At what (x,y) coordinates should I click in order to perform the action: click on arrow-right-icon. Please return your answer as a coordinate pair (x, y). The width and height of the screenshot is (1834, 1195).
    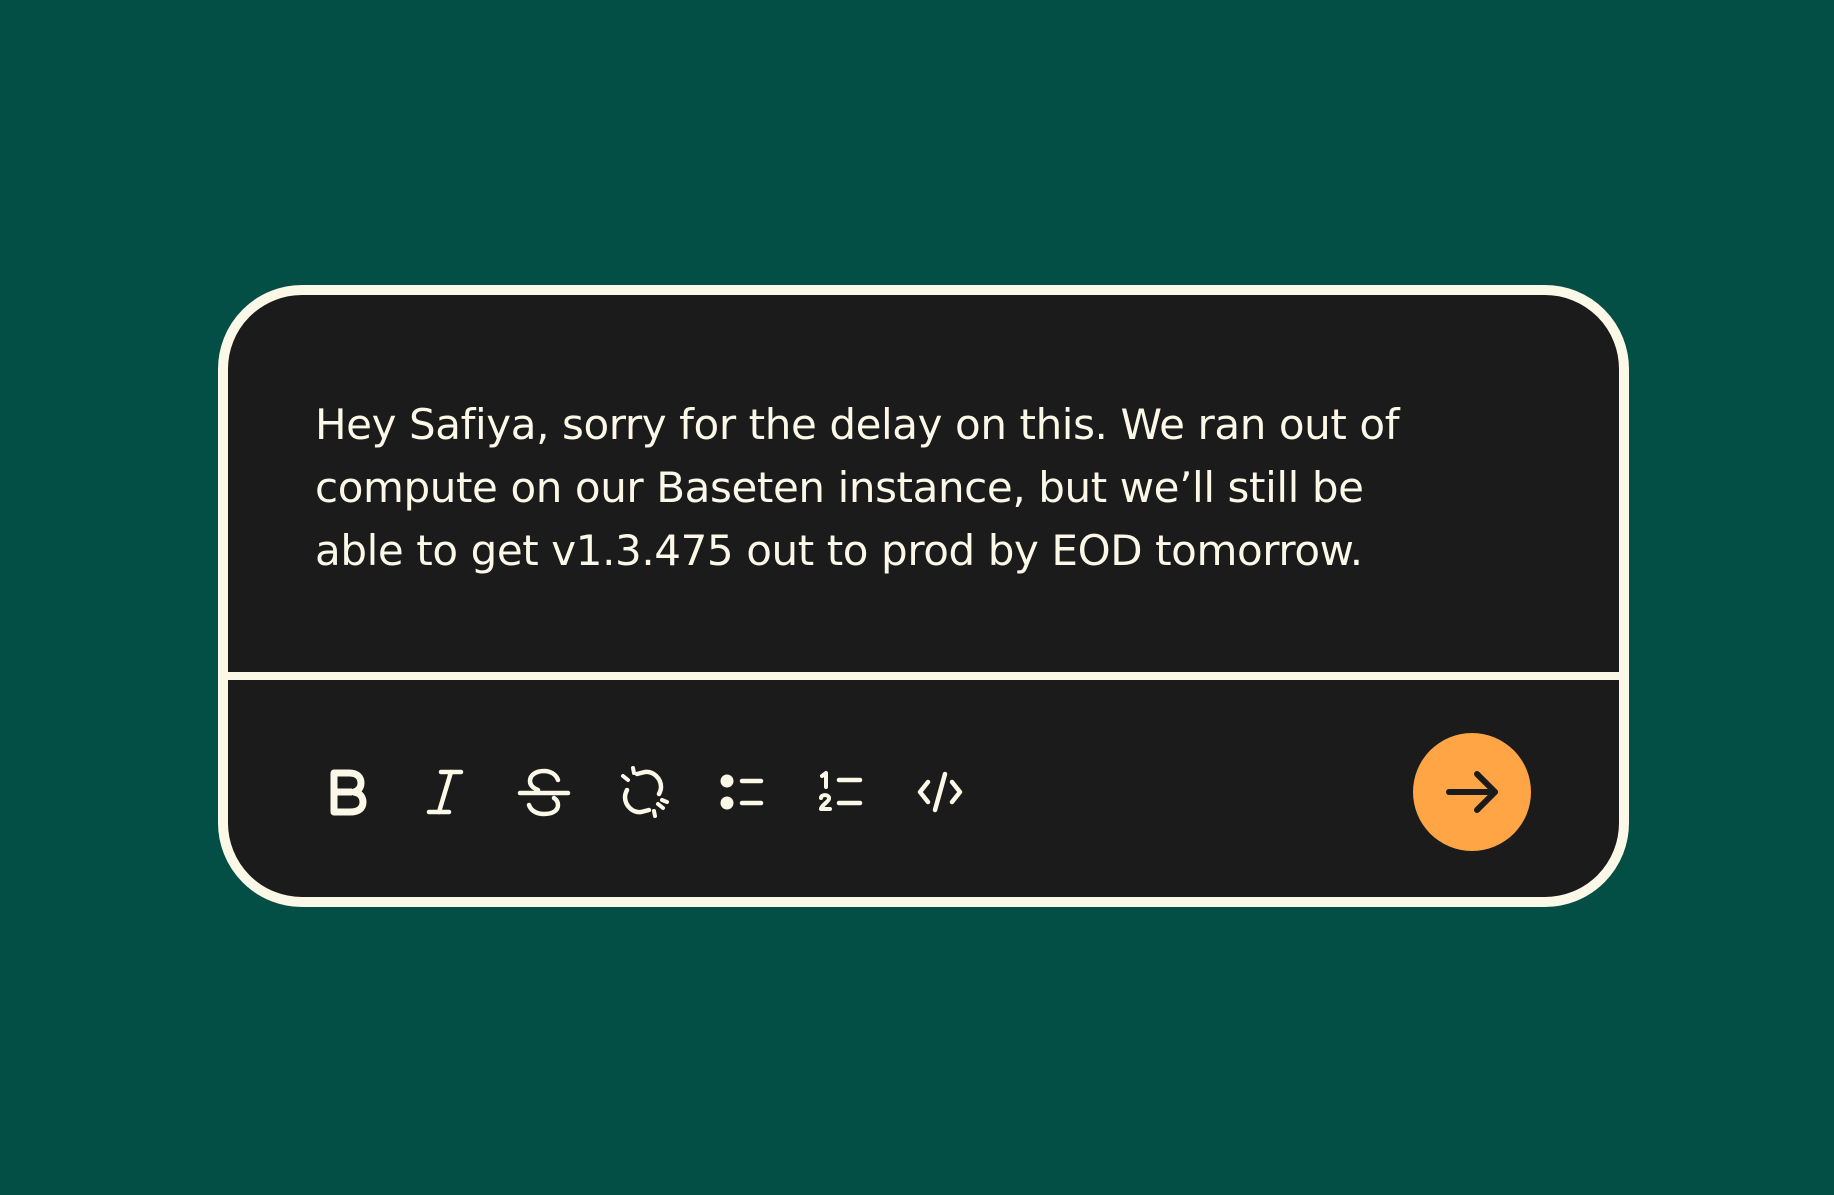
    Looking at the image, I should click on (1472, 792).